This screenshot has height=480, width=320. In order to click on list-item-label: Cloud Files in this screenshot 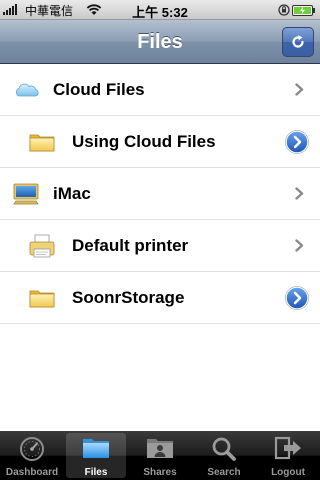, I will do `click(99, 89)`.